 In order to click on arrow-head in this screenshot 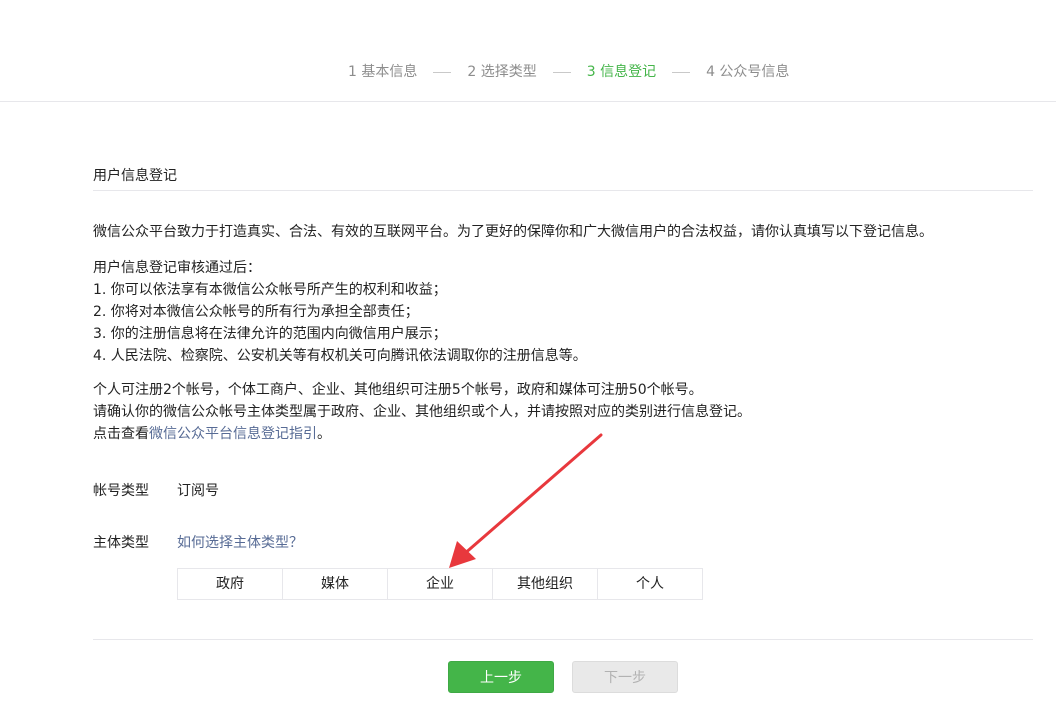, I will do `click(462, 554)`.